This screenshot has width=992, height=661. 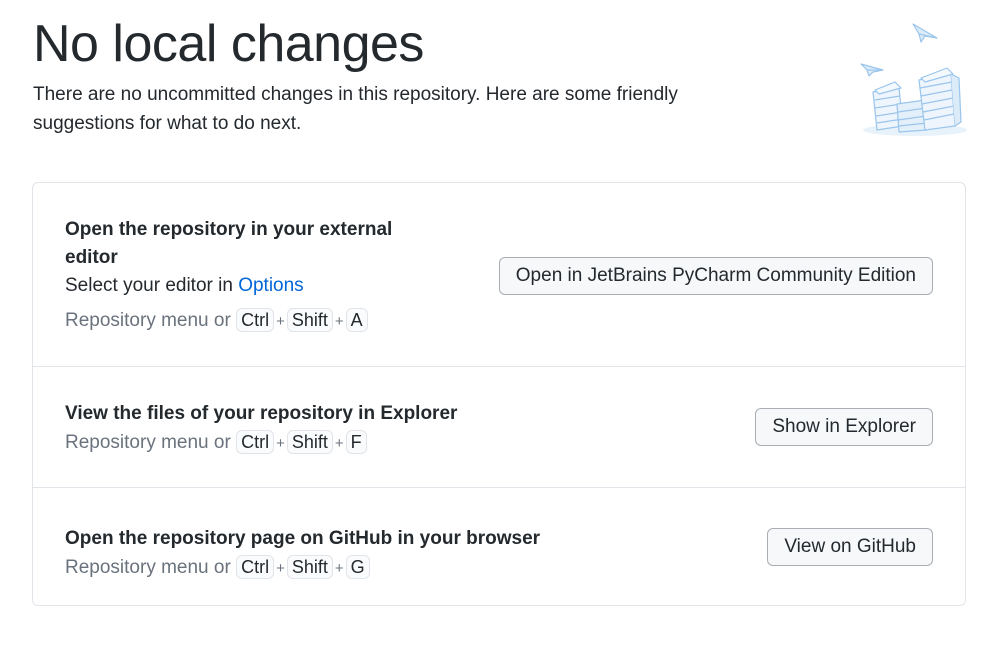 I want to click on keyboard-shortcut: Repository menu or Ctrl + Shift + F, so click(x=365, y=443).